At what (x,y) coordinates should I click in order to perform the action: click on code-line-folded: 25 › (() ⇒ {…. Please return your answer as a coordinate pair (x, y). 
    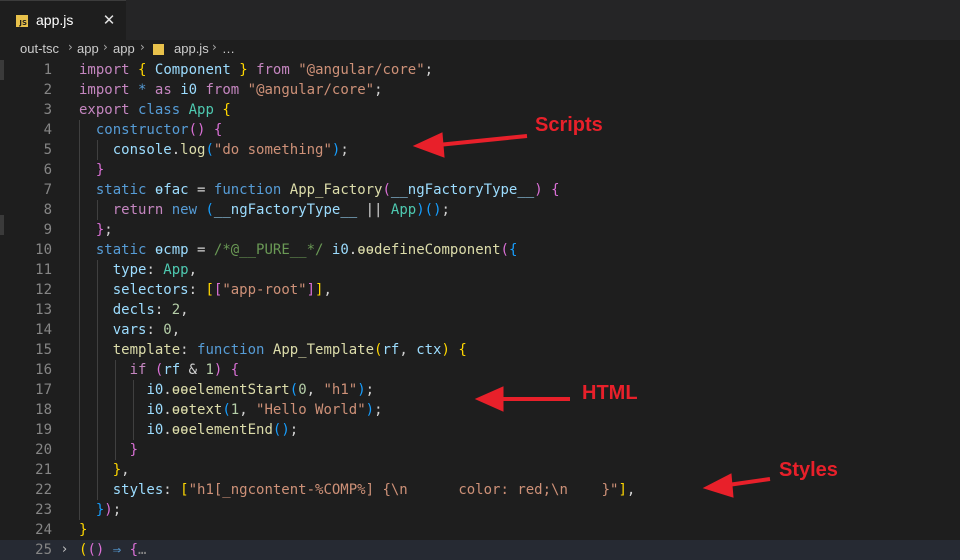
    Looking at the image, I should click on (480, 550).